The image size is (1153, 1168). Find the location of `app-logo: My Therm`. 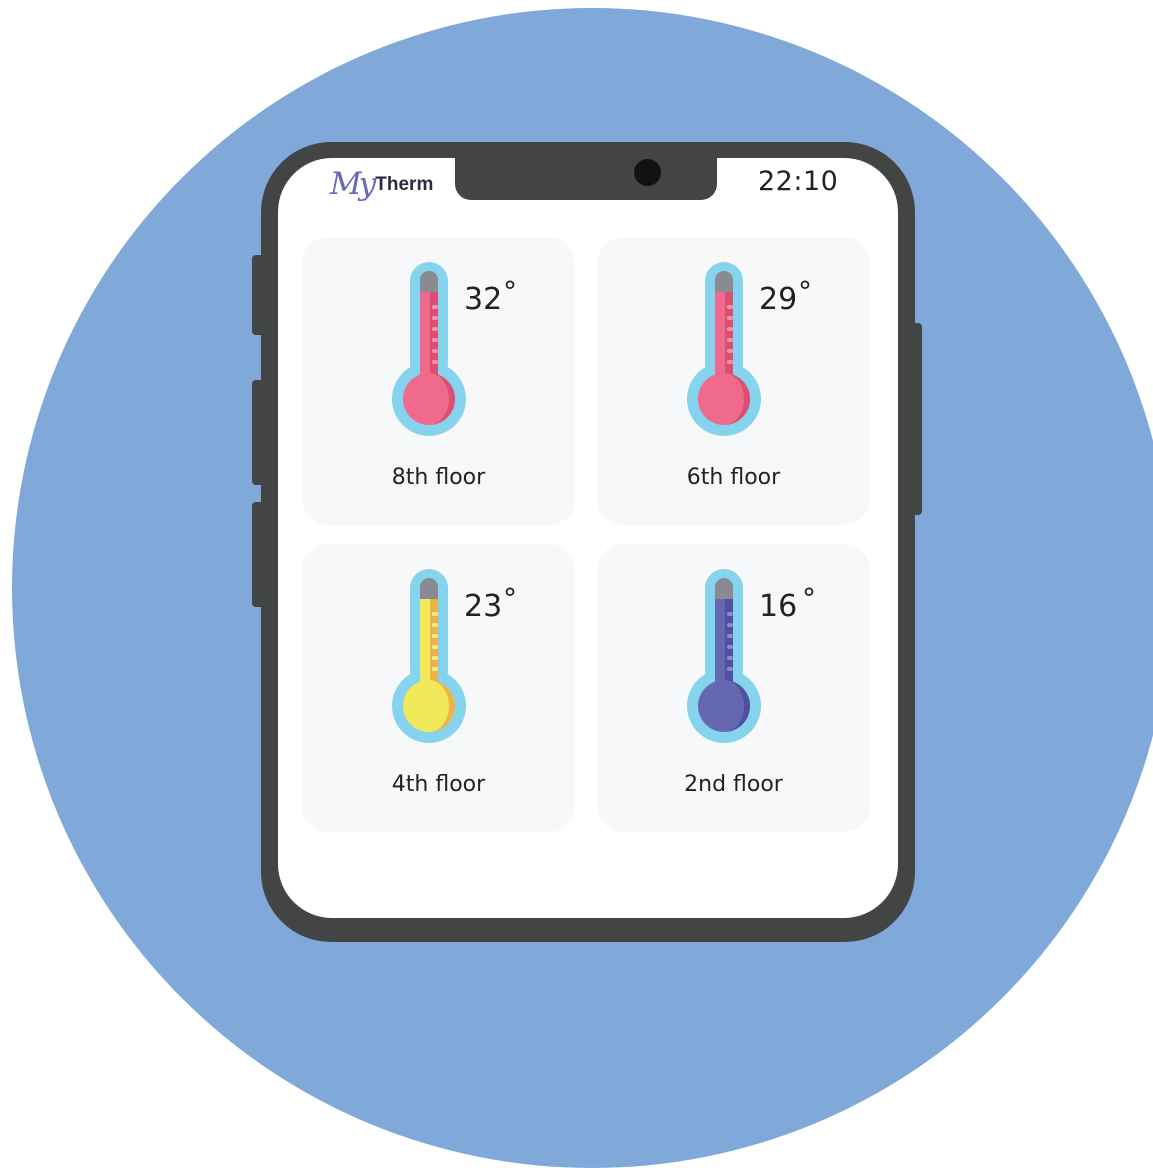

app-logo: My Therm is located at coordinates (381, 180).